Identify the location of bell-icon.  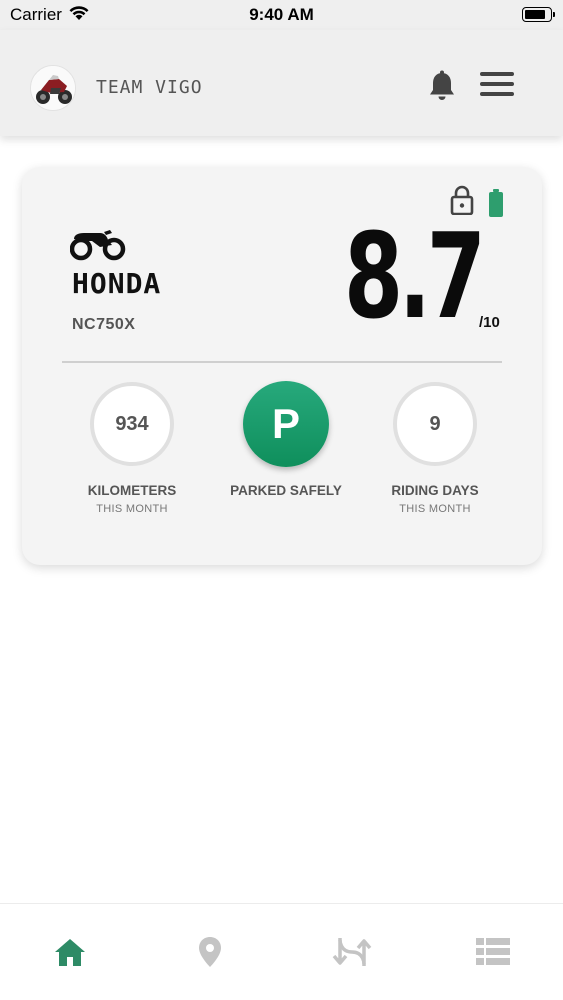
(442, 86).